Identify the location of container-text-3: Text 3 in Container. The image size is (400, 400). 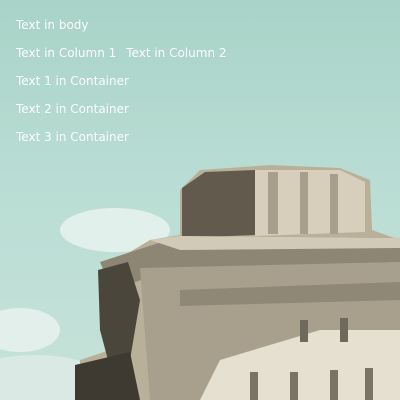
(72, 137).